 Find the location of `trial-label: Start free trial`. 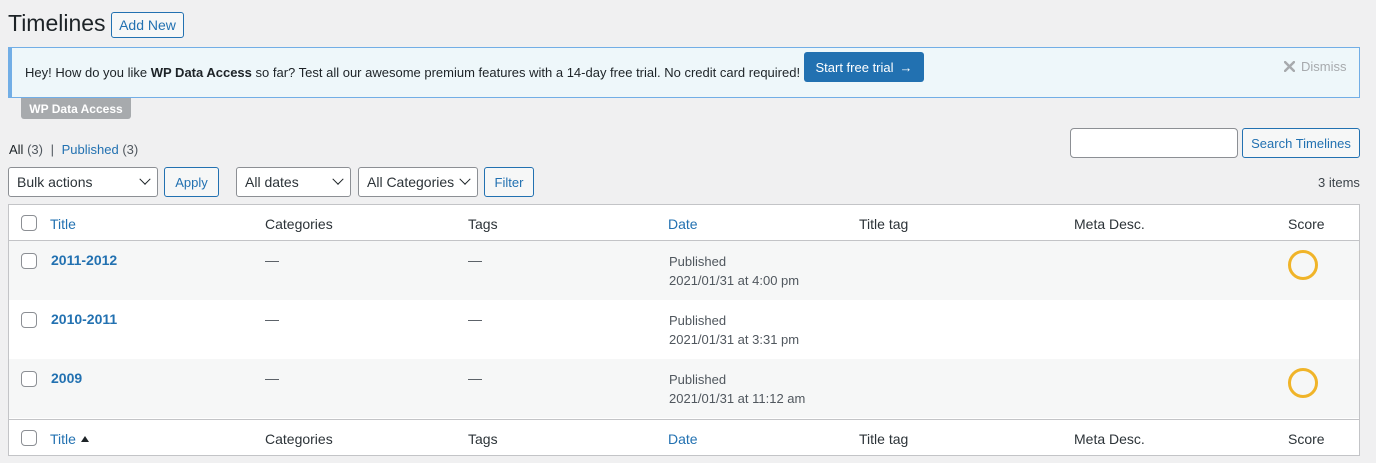

trial-label: Start free trial is located at coordinates (854, 67).